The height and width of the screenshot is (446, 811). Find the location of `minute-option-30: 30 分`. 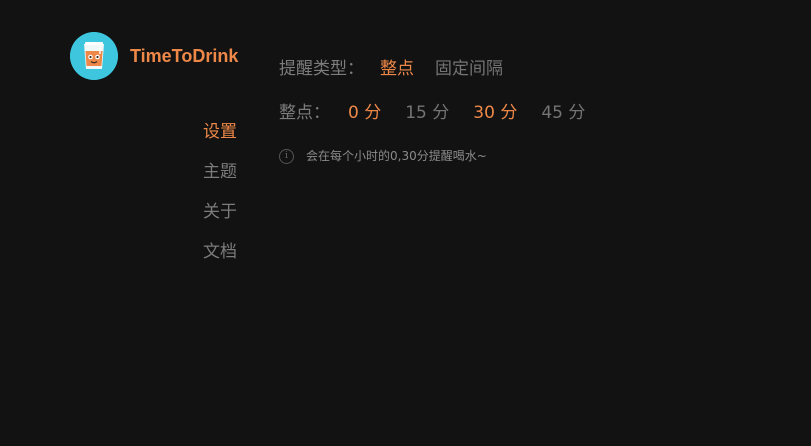

minute-option-30: 30 分 is located at coordinates (495, 113).